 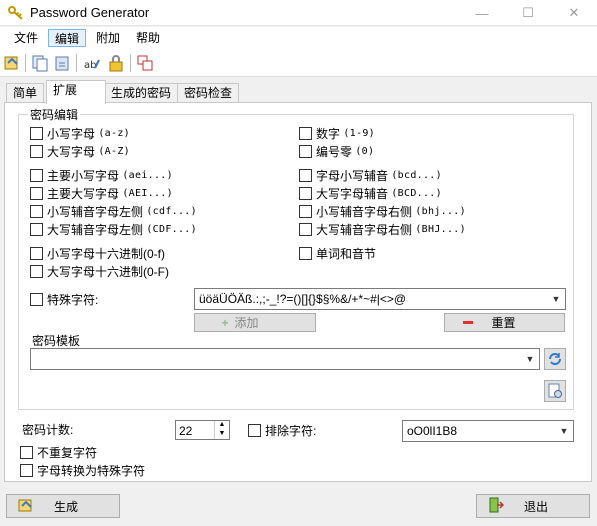 I want to click on checkbox-exclude-chars: 排除字符:, so click(x=282, y=430).